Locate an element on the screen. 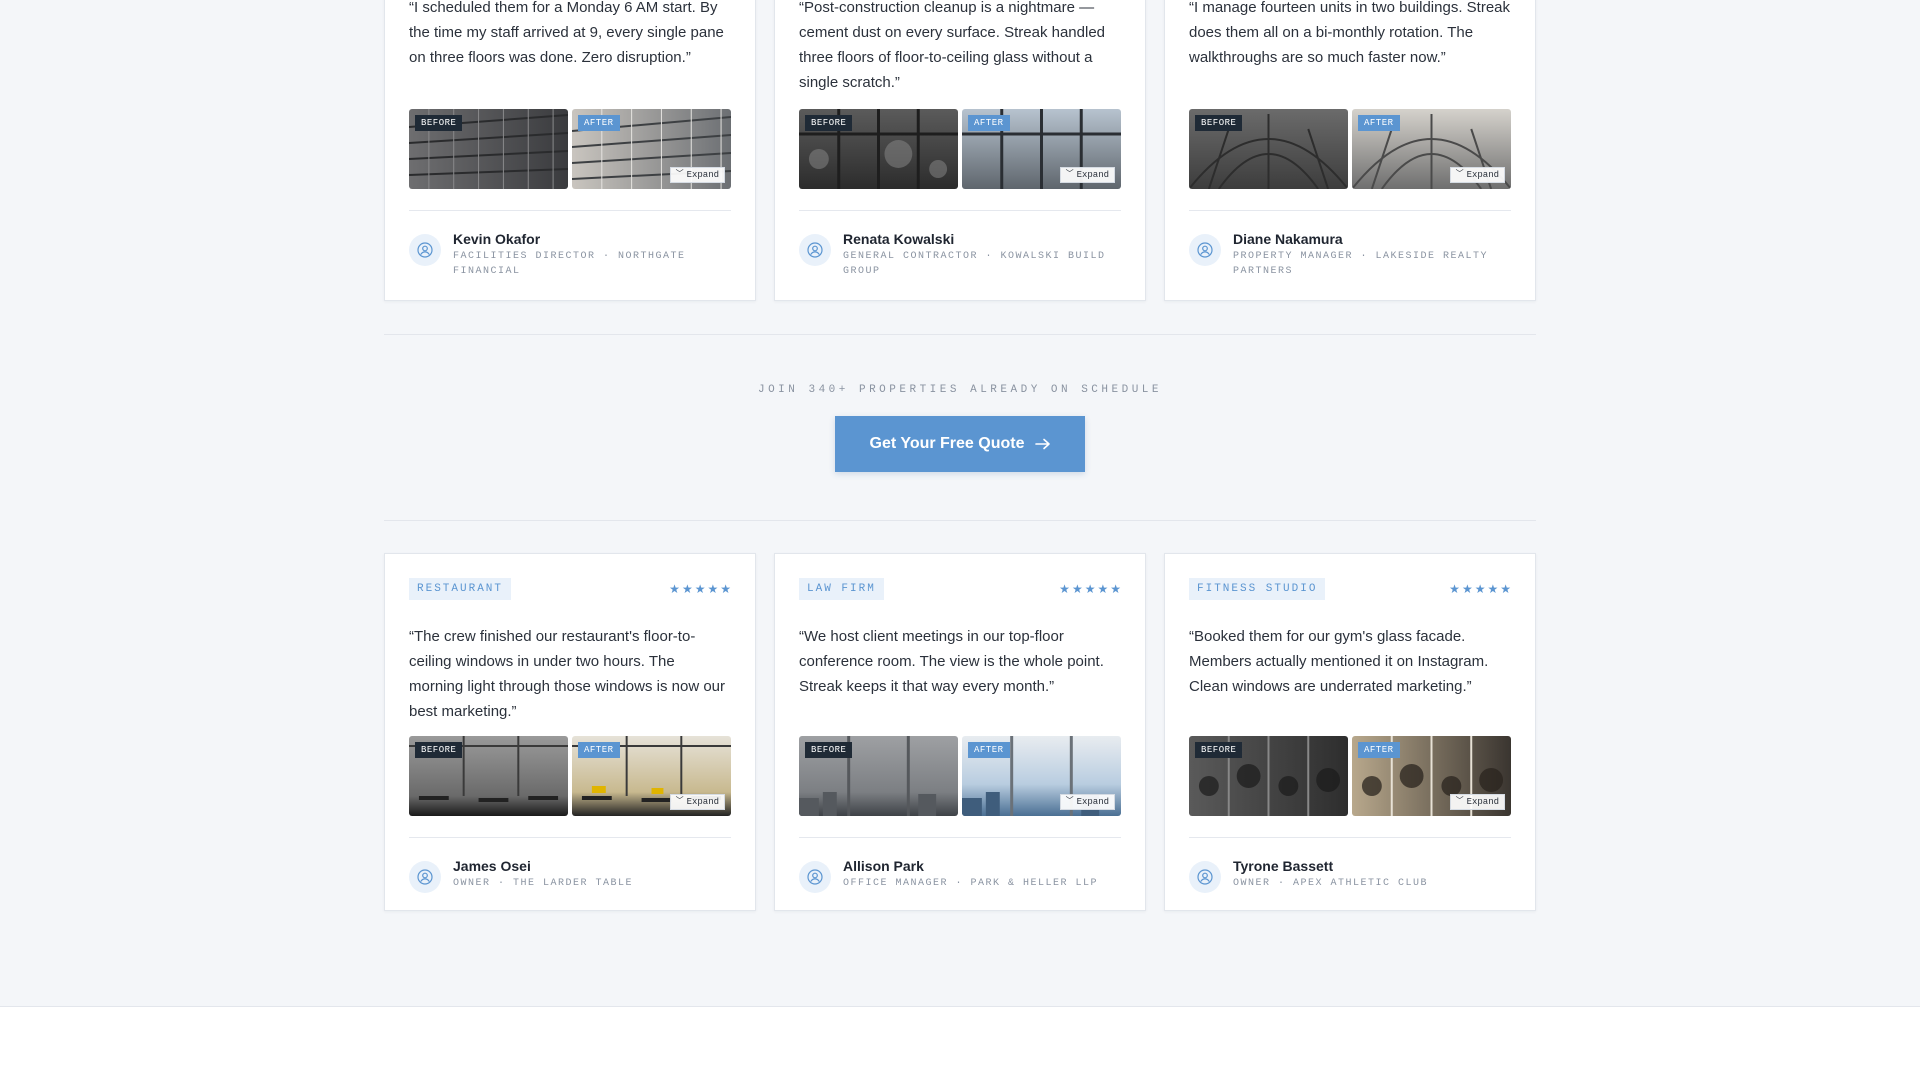 This screenshot has width=1920, height=1080. cta-label: Join 340+ properties already on schedule is located at coordinates (960, 390).